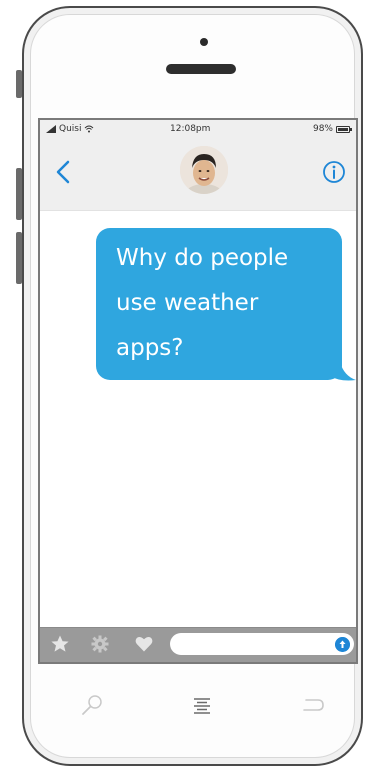 This screenshot has height=773, width=369. I want to click on battery-info: 98%, so click(332, 129).